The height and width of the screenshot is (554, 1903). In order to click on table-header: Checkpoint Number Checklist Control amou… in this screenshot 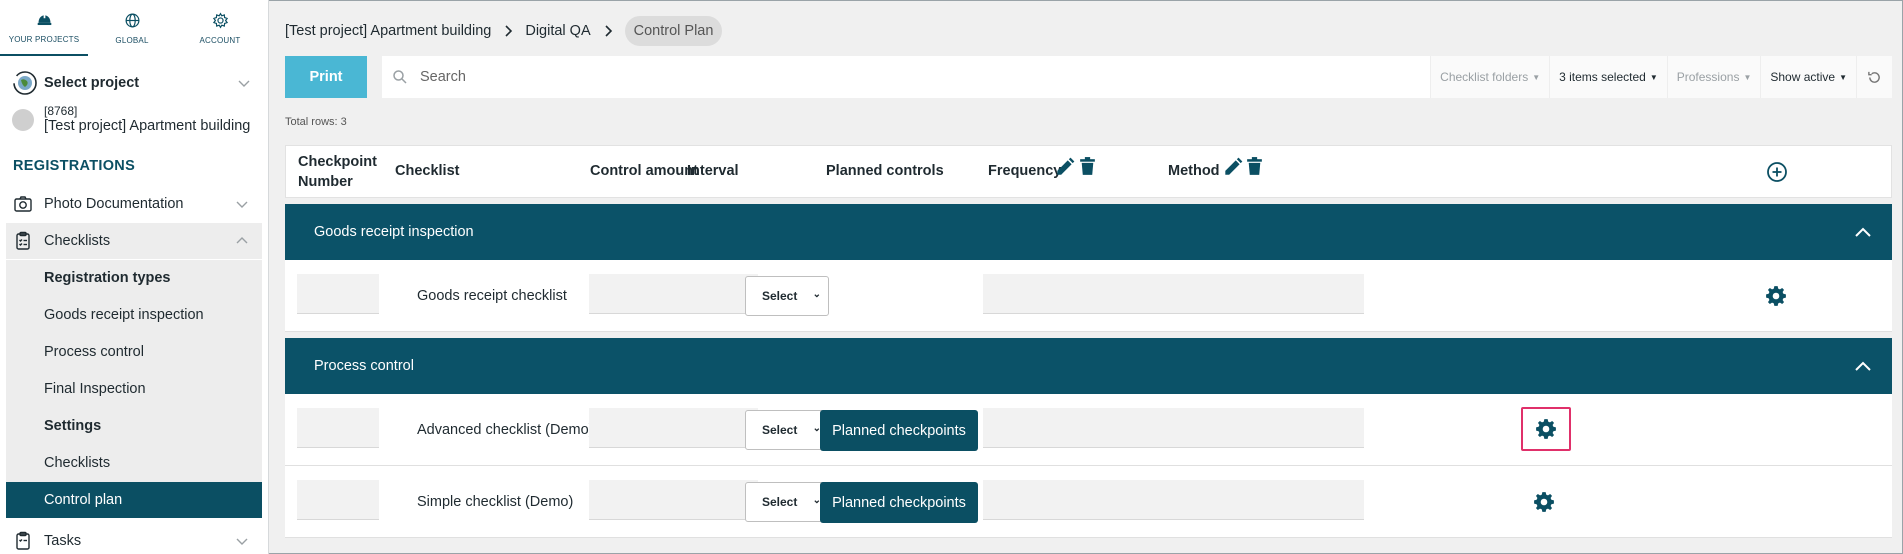, I will do `click(1088, 171)`.